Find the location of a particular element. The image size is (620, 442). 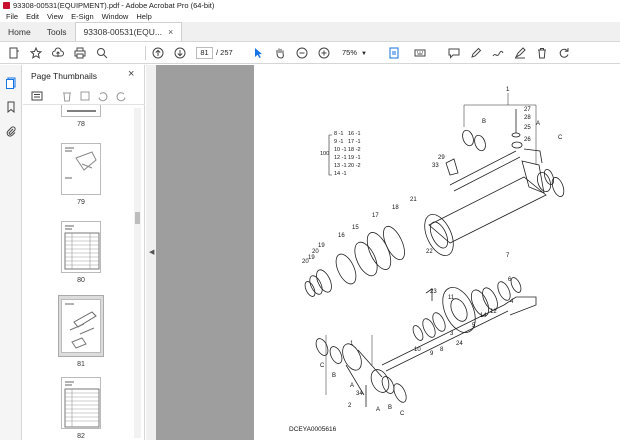

menu-view: View is located at coordinates (55, 16).